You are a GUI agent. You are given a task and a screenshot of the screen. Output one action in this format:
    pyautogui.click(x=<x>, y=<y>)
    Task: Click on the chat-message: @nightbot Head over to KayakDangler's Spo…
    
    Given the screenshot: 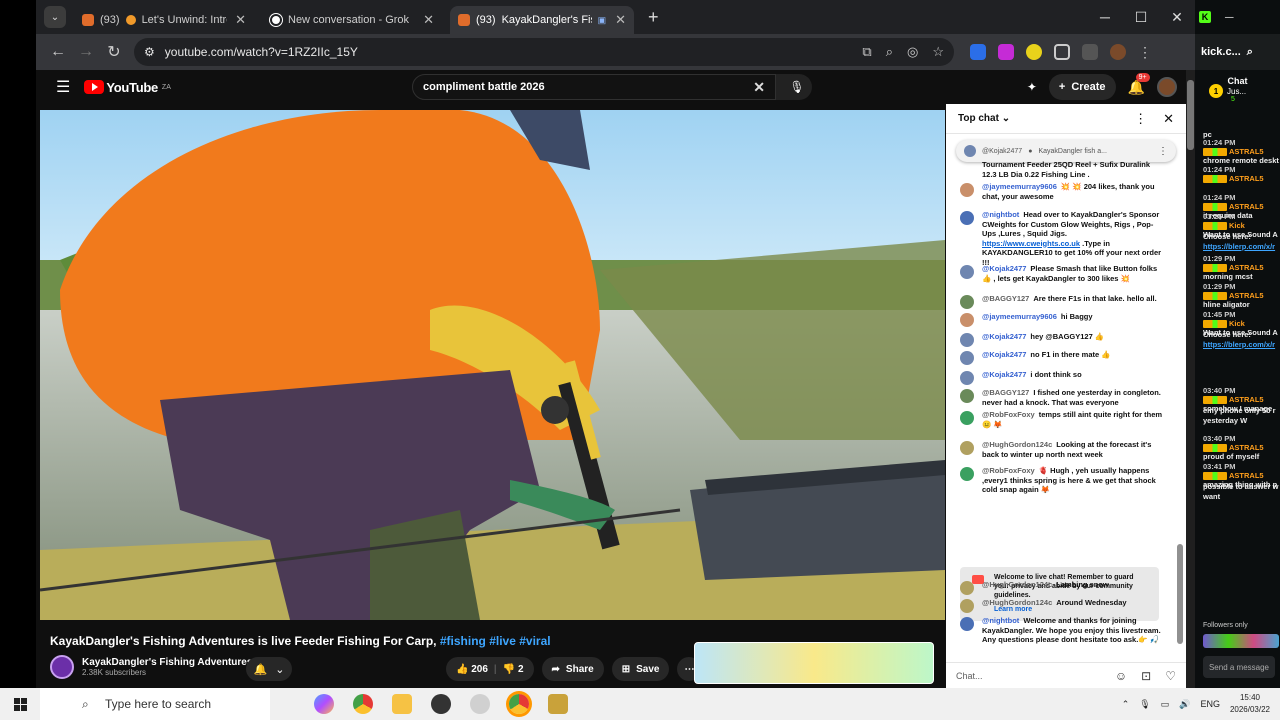 What is the action you would take?
    pyautogui.click(x=1062, y=238)
    